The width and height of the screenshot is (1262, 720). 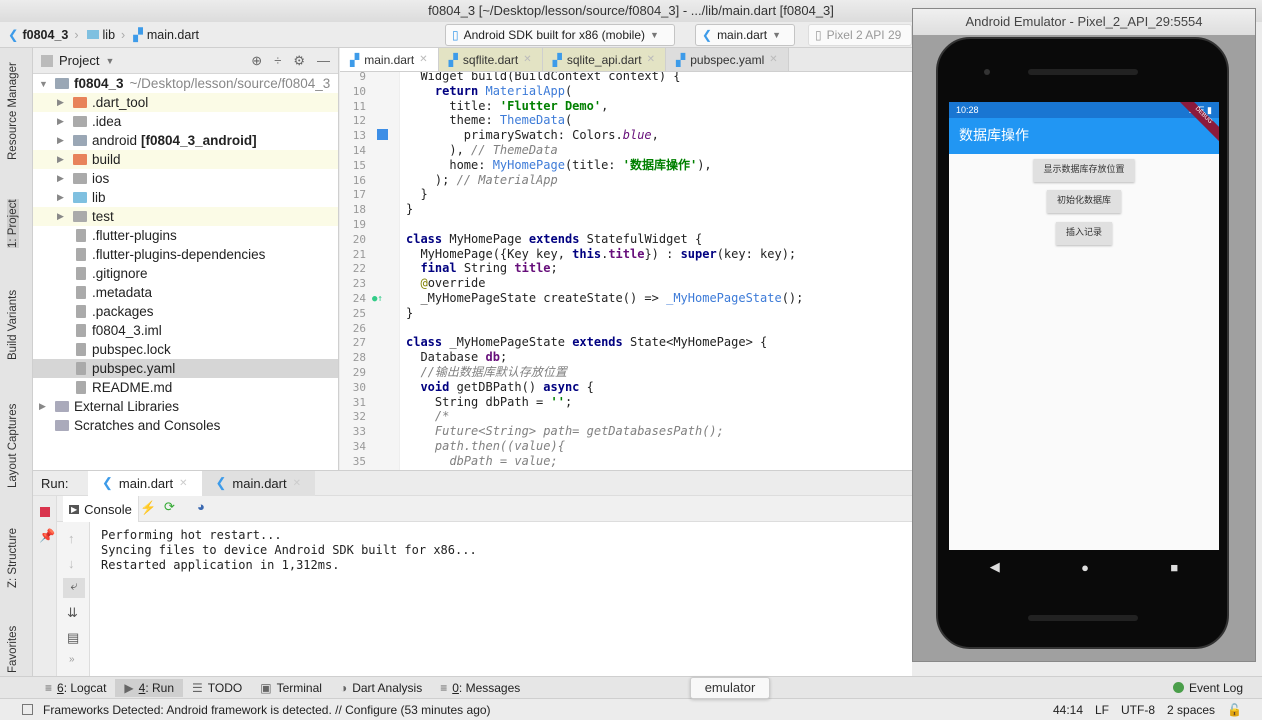 What do you see at coordinates (13, 325) in the screenshot?
I see `tool-build-variants: Build Variants` at bounding box center [13, 325].